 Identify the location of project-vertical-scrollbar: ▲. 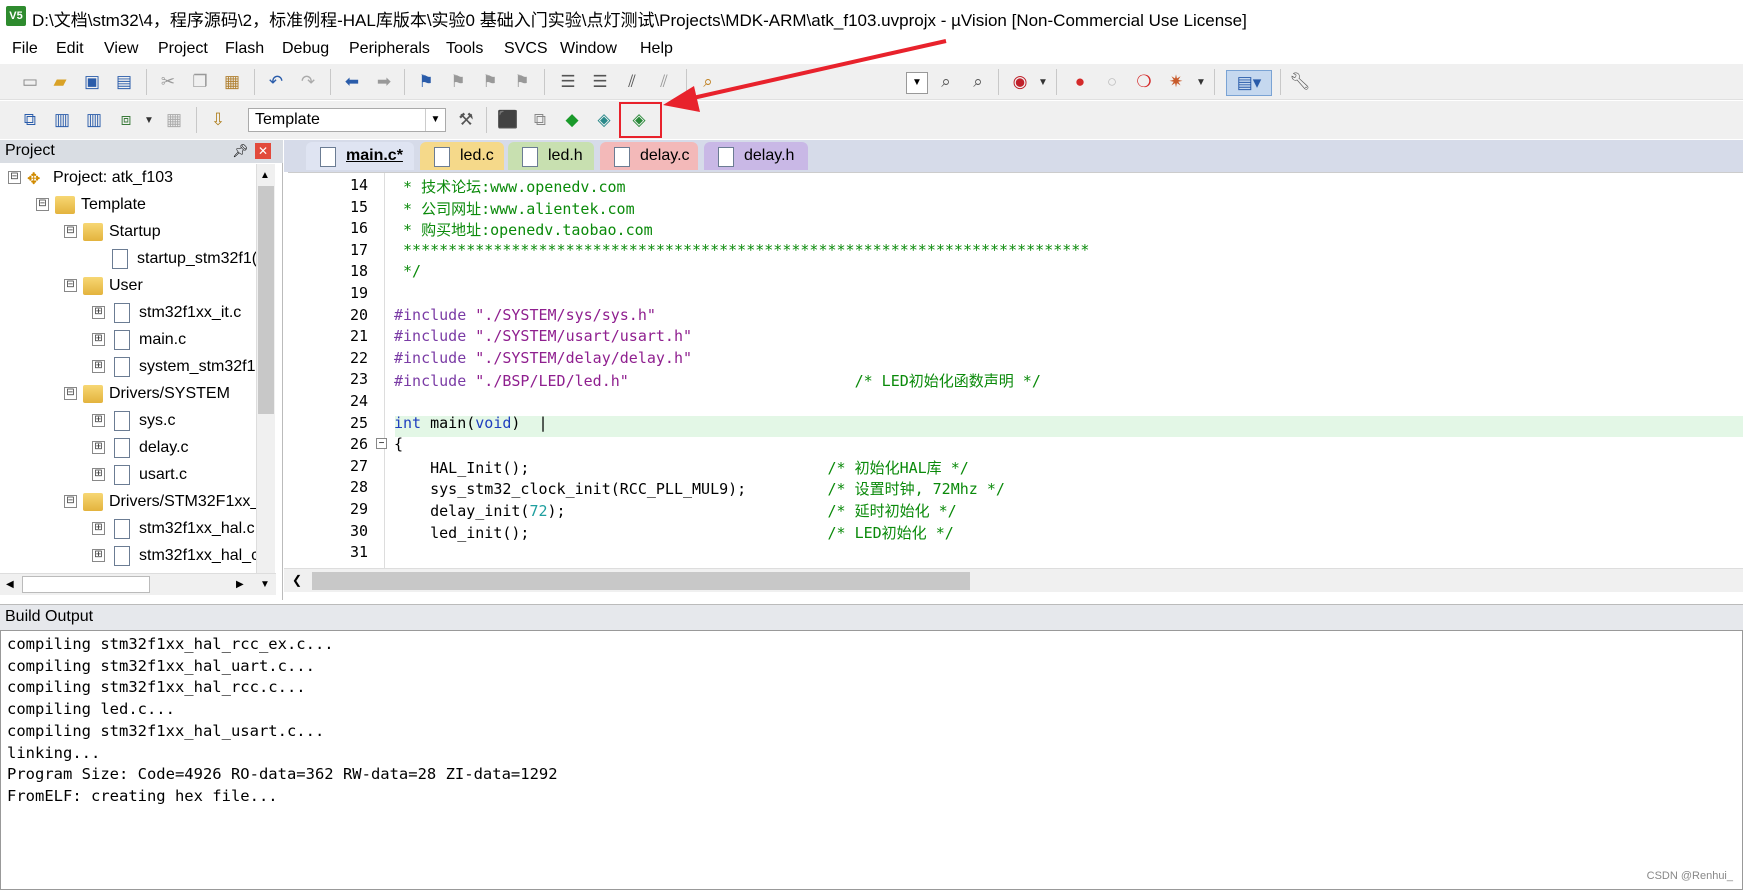
(265, 369).